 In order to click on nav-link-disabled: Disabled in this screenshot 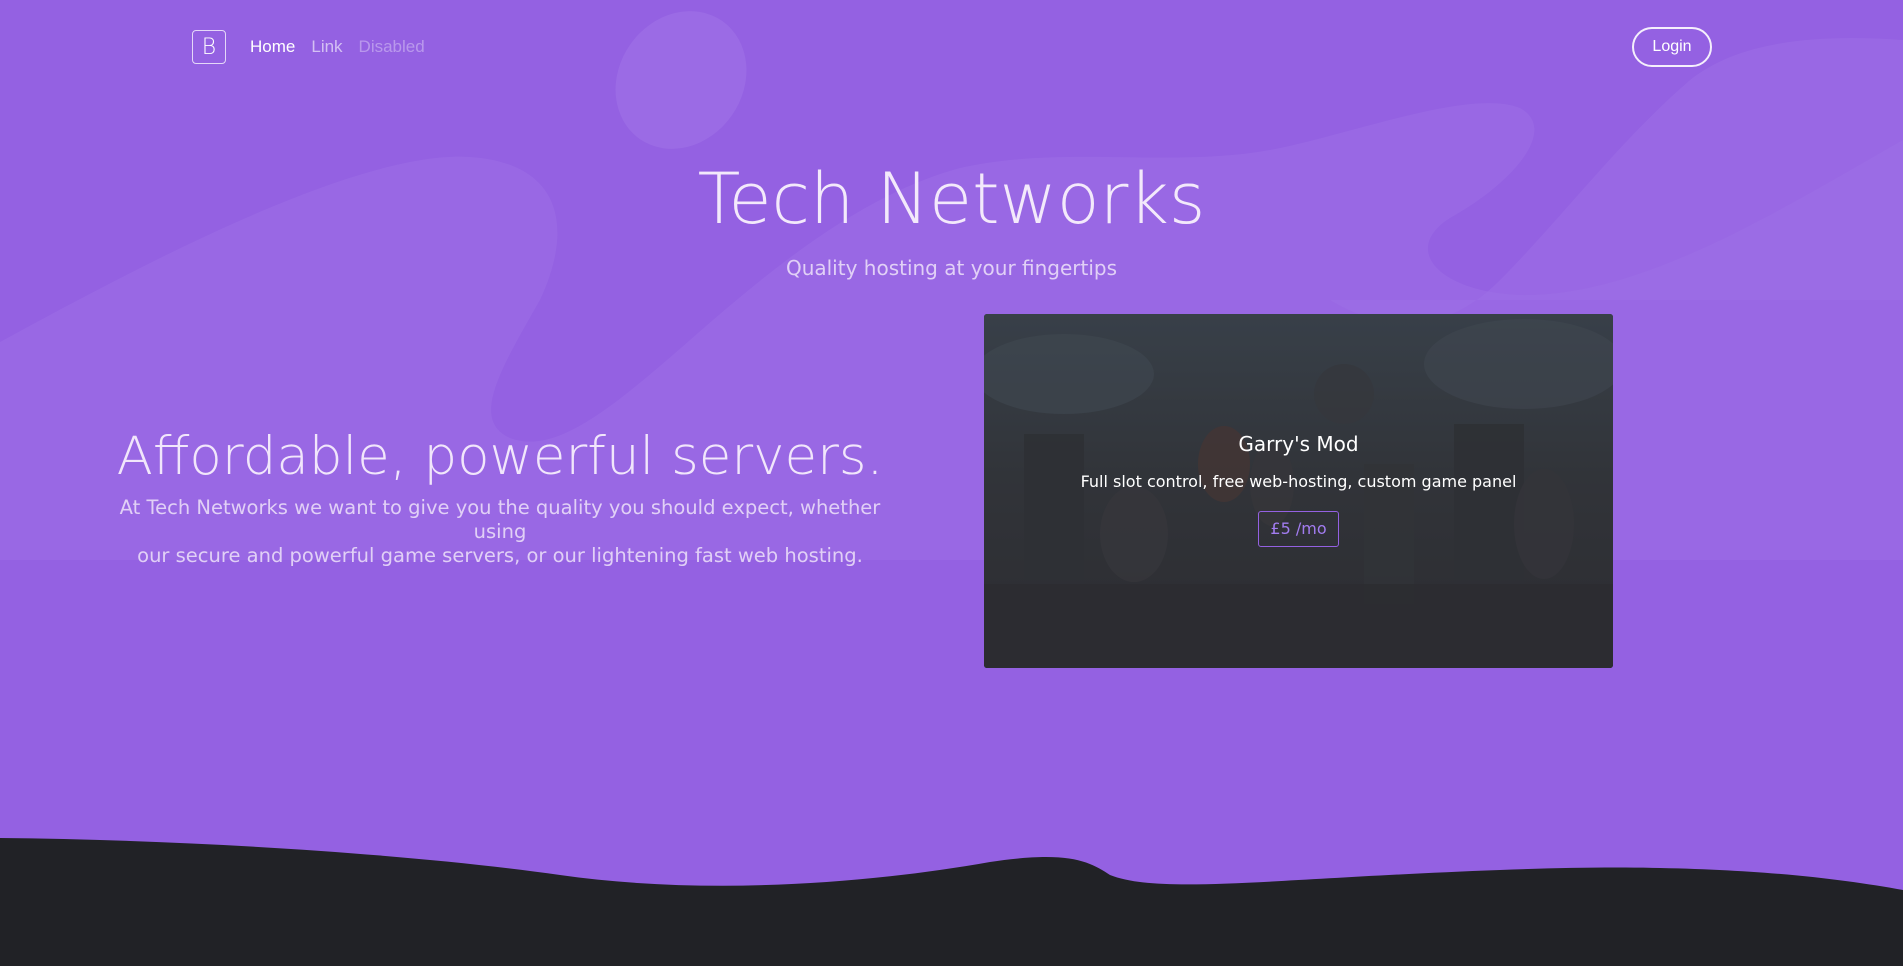, I will do `click(391, 46)`.